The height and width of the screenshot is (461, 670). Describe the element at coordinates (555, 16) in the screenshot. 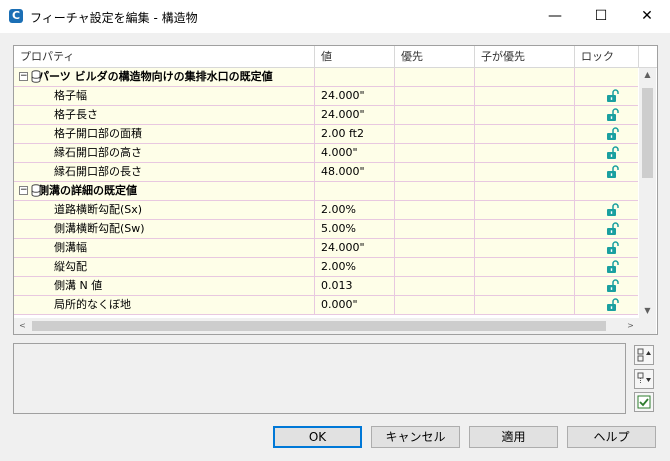

I see `minimize-button: —` at that location.